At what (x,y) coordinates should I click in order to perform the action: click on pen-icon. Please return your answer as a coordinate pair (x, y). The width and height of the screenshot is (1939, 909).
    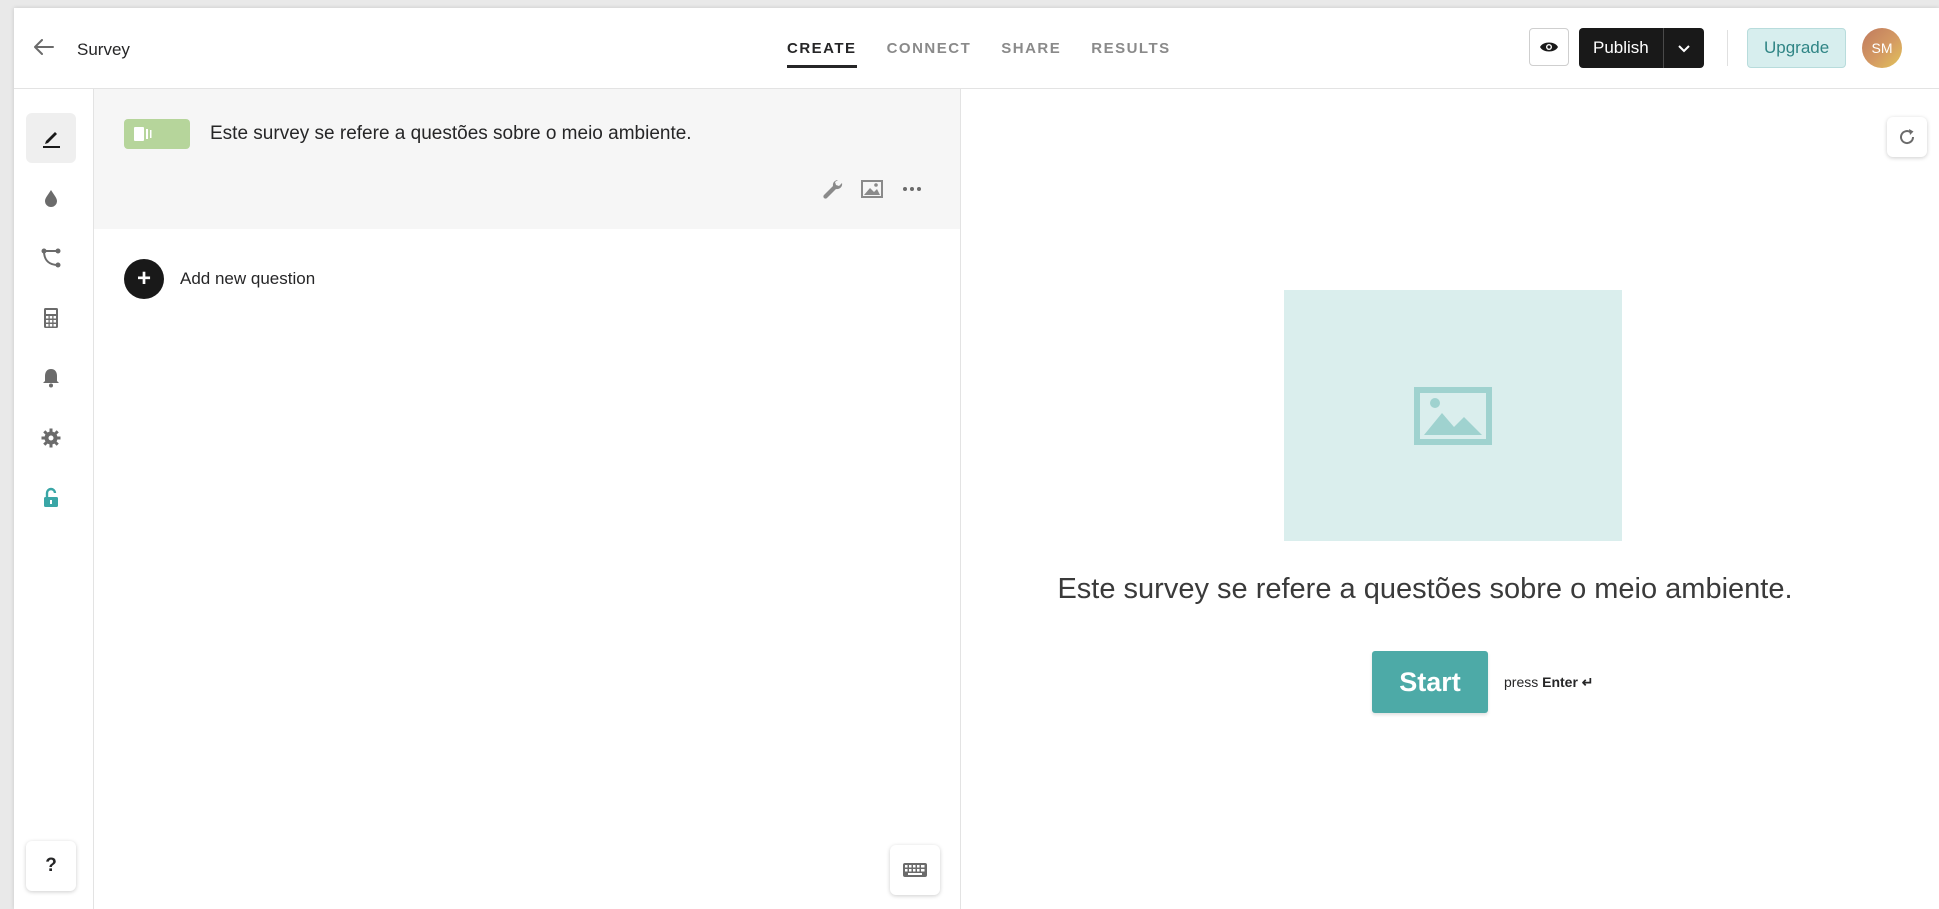
    Looking at the image, I should click on (51, 140).